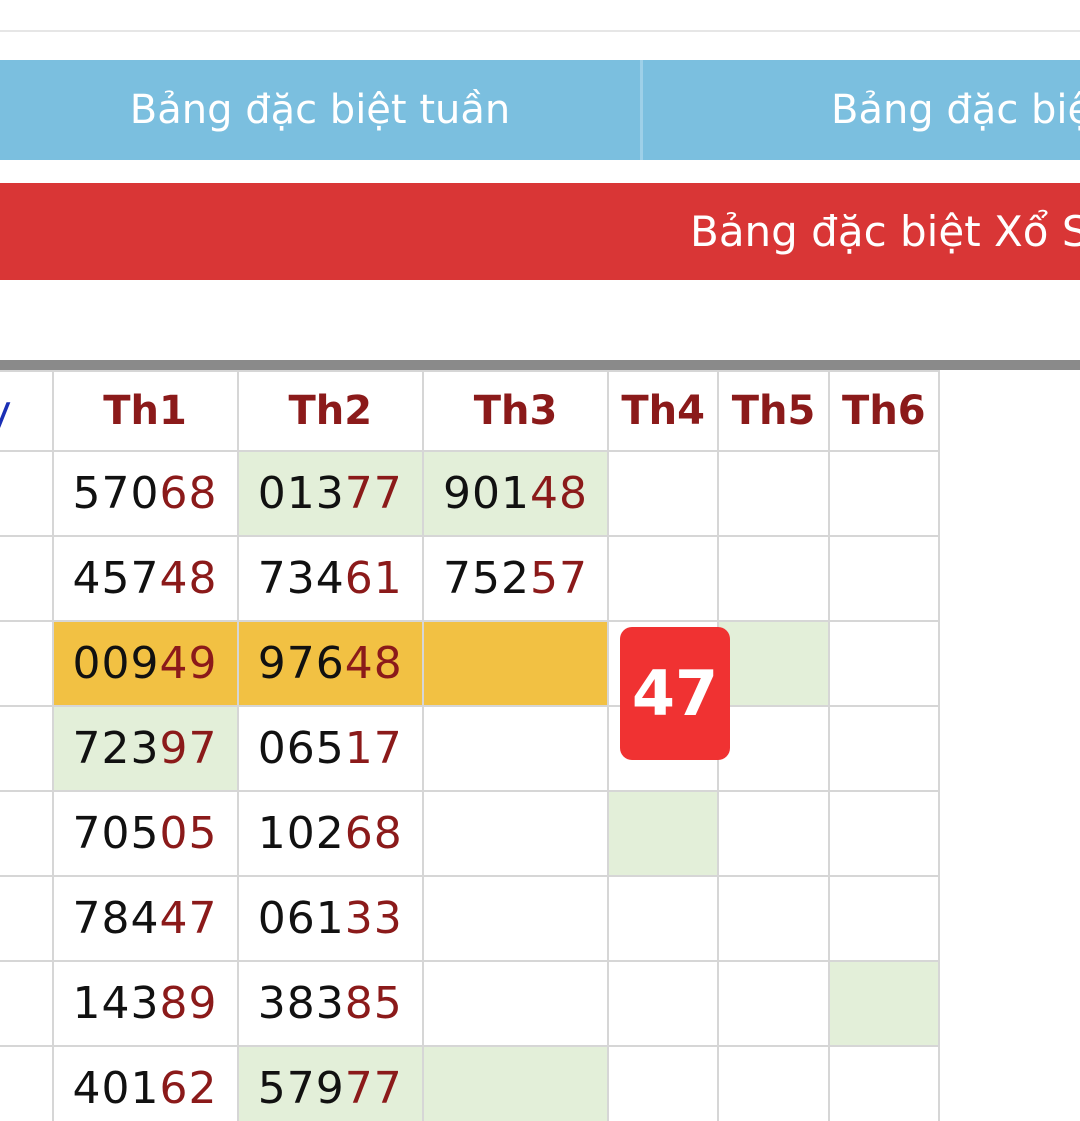  I want to click on result-cell: 10268, so click(330, 833).